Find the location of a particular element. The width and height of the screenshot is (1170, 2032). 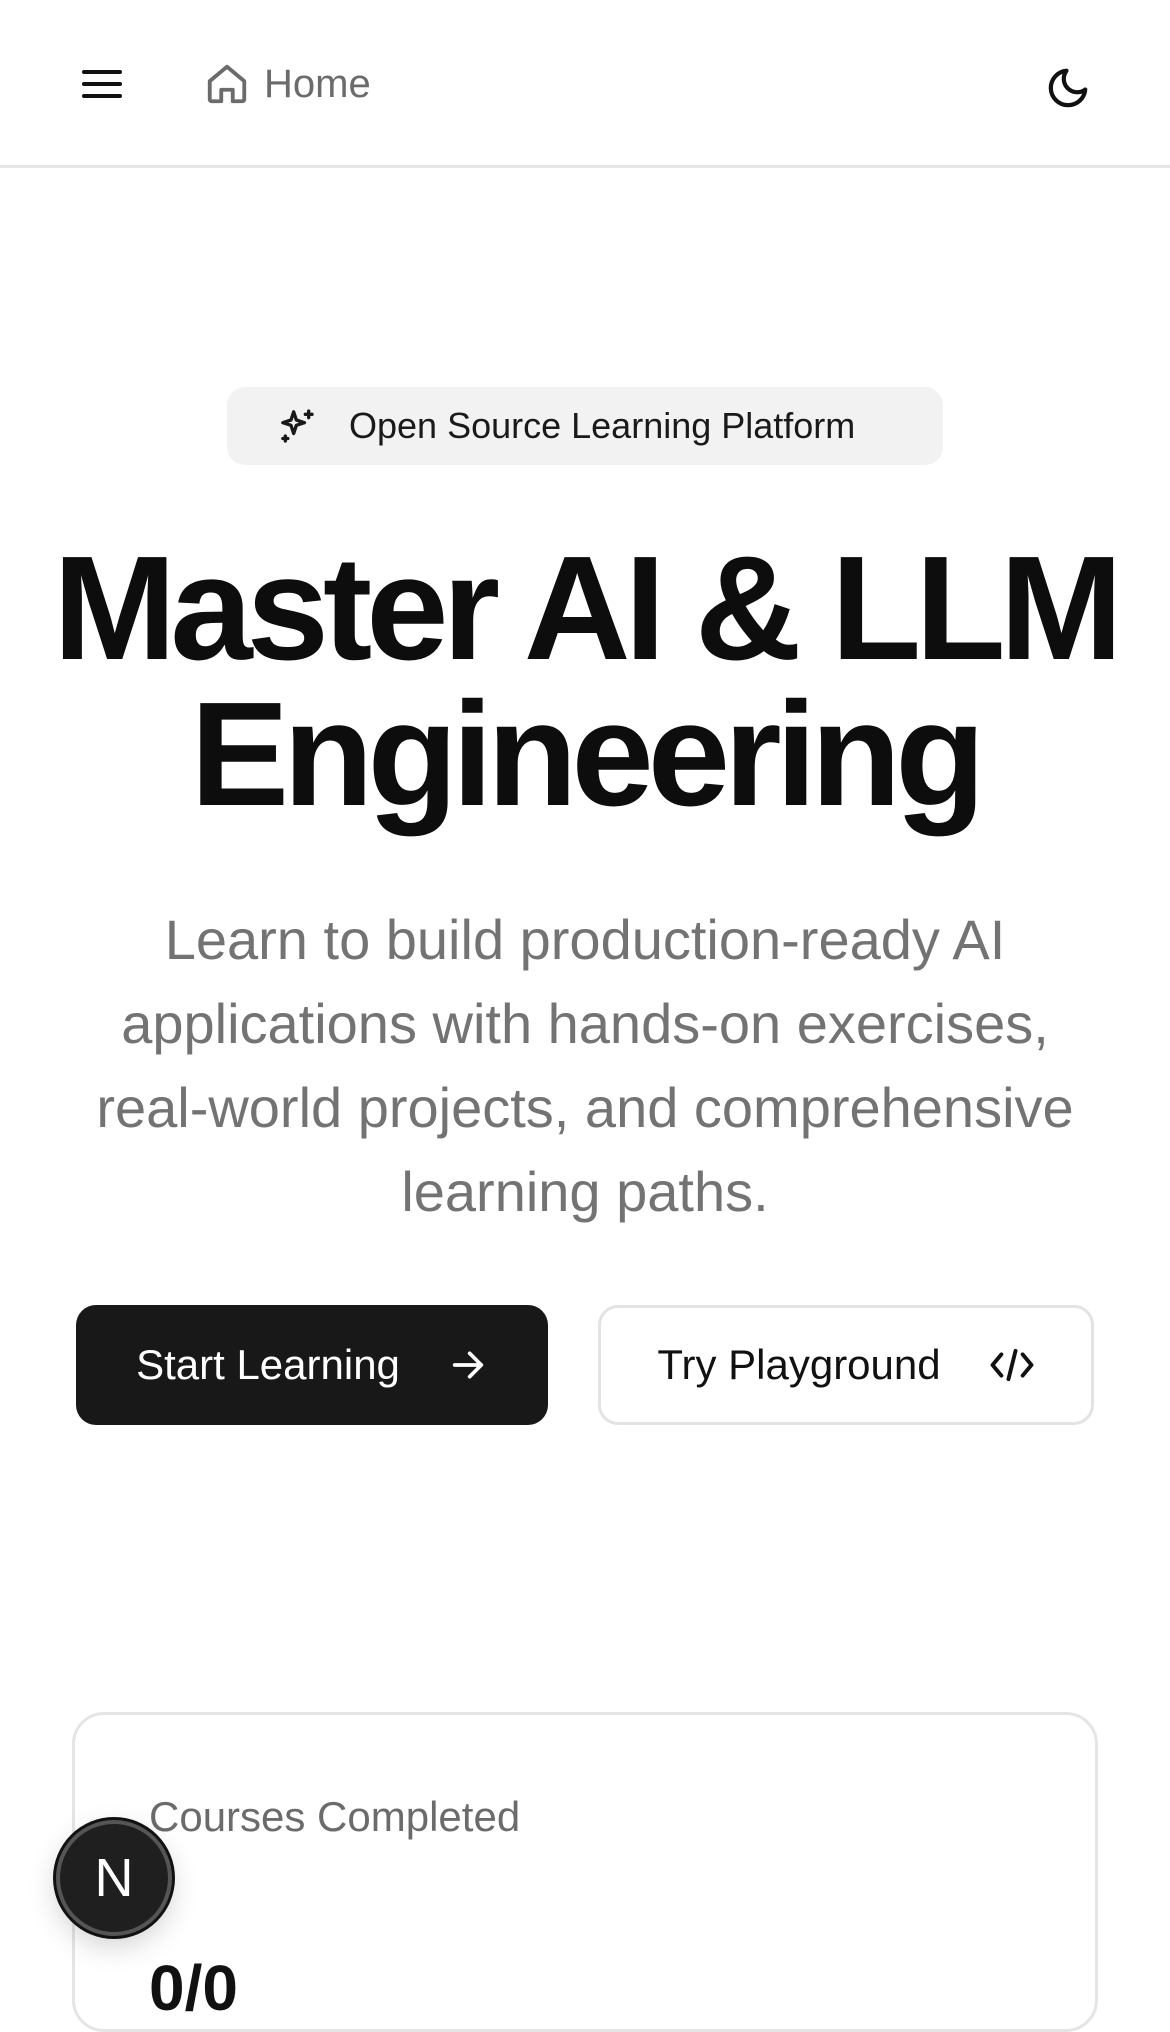

hamburger-menu-icon is located at coordinates (102, 84).